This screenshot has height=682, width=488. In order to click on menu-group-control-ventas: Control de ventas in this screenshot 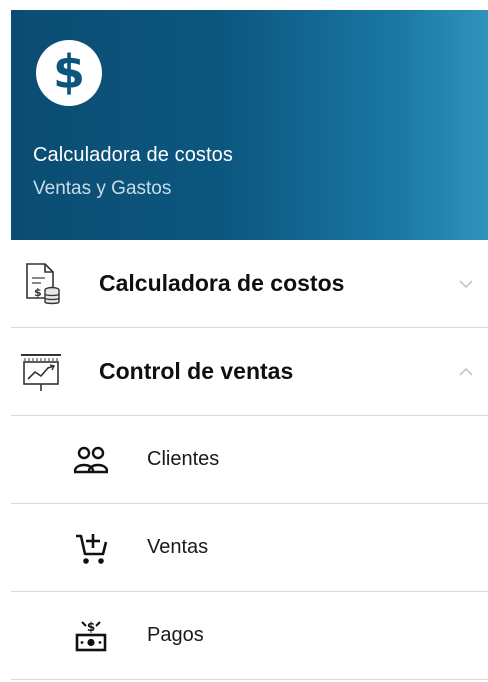, I will do `click(249, 372)`.